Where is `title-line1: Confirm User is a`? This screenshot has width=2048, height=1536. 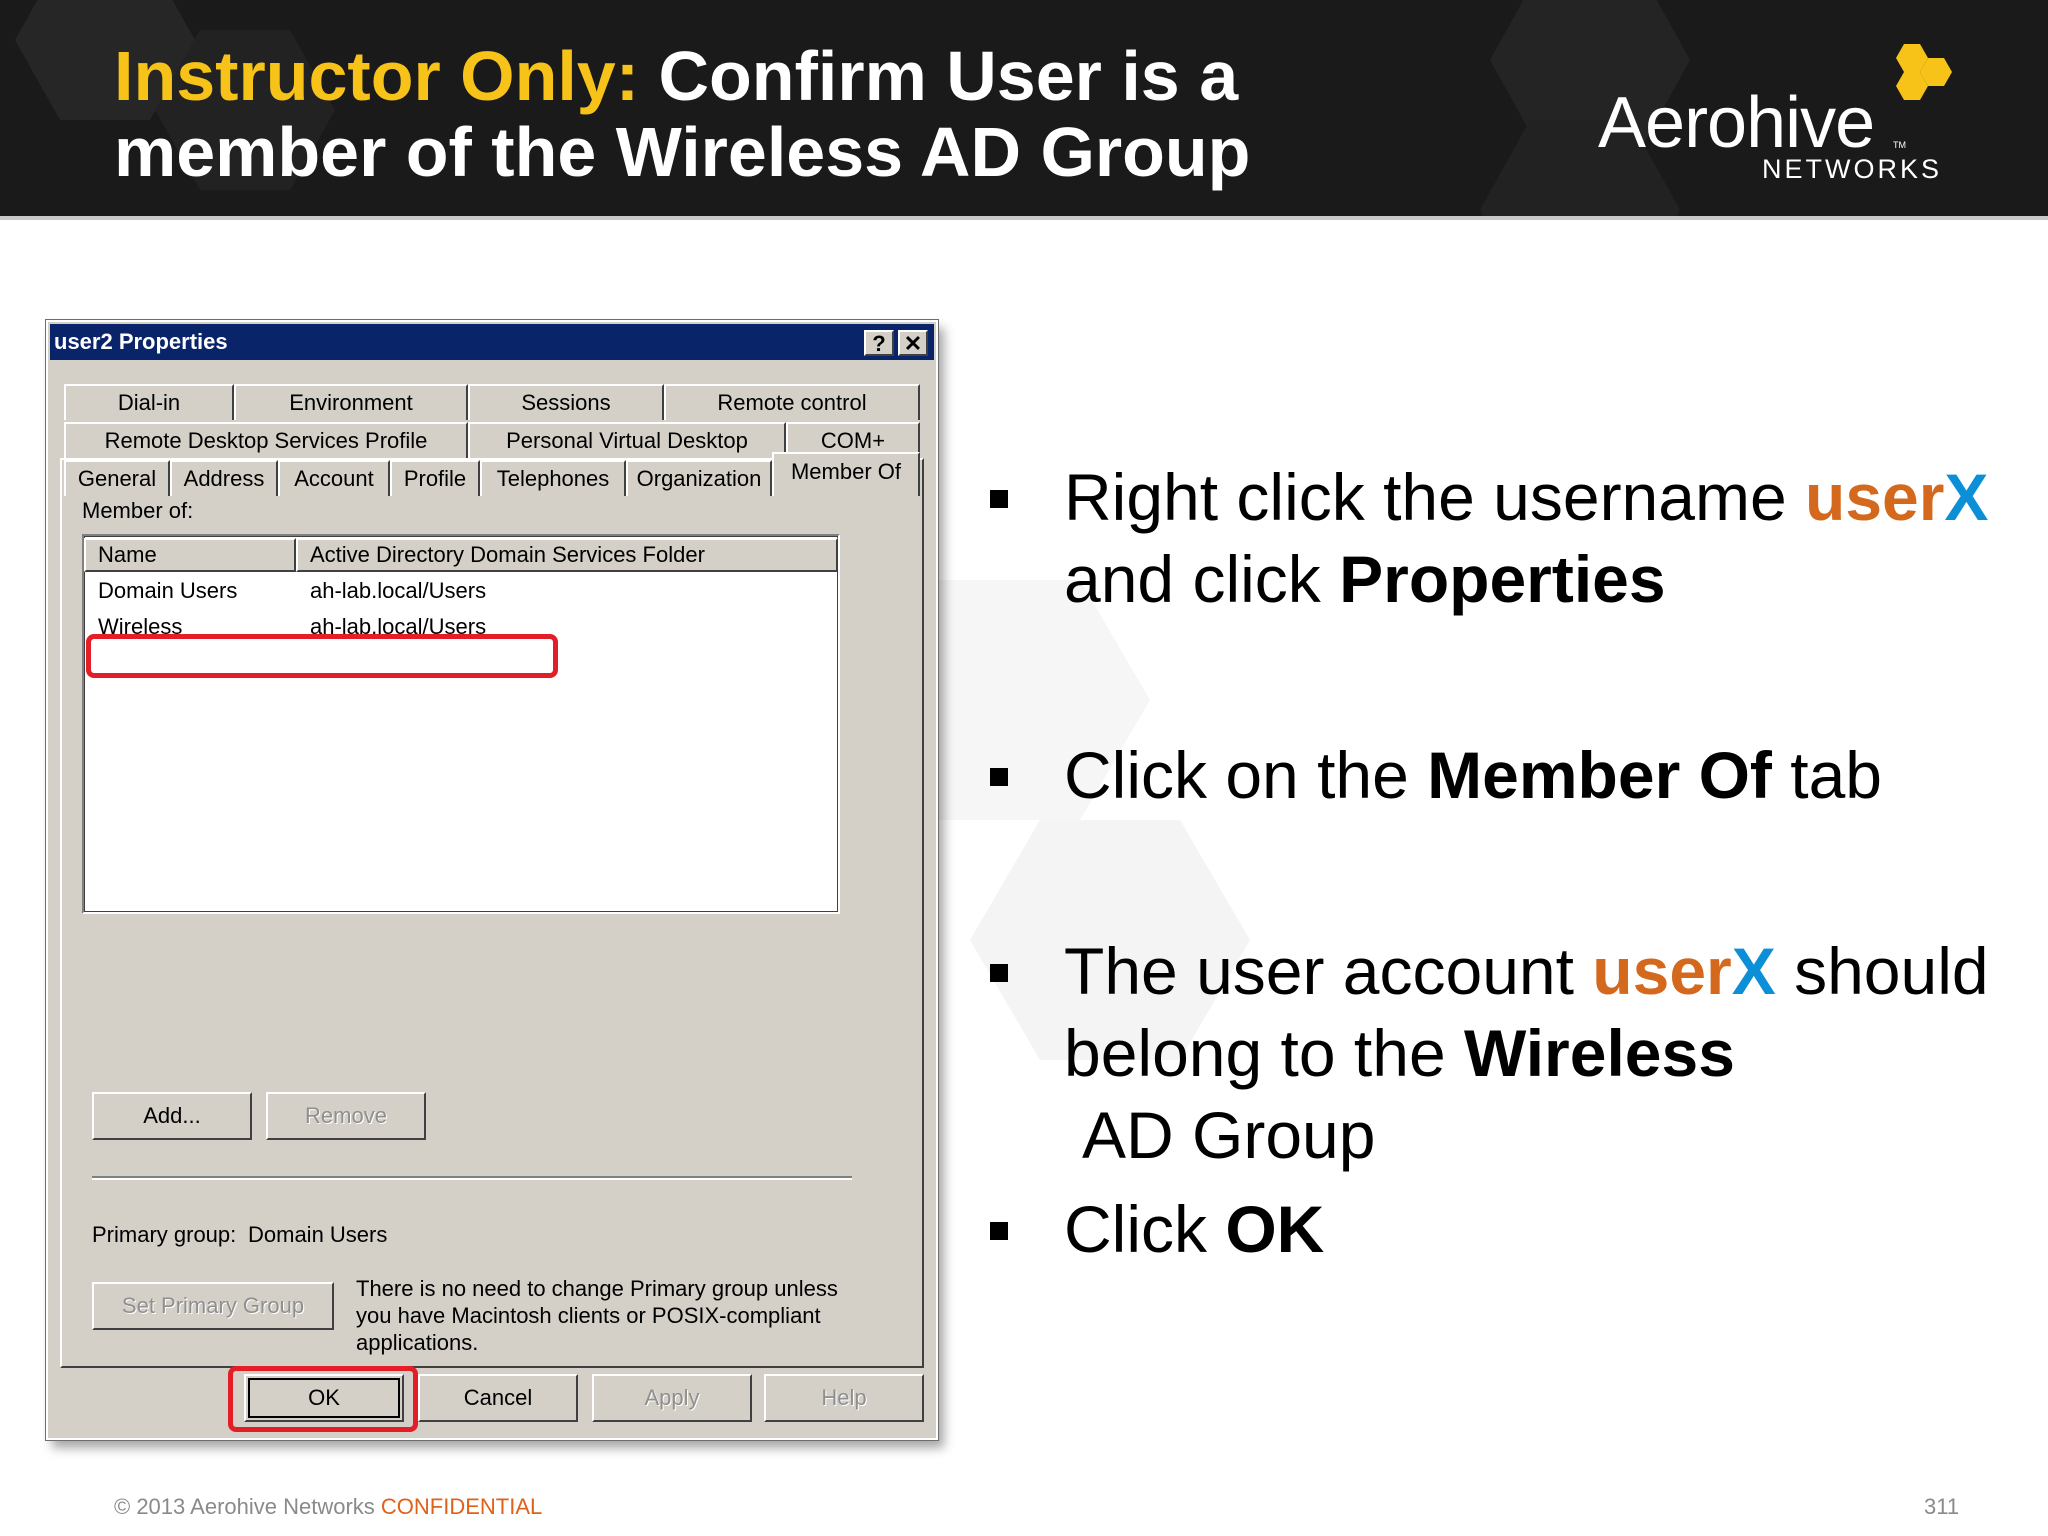
title-line1: Confirm User is a is located at coordinates (948, 76).